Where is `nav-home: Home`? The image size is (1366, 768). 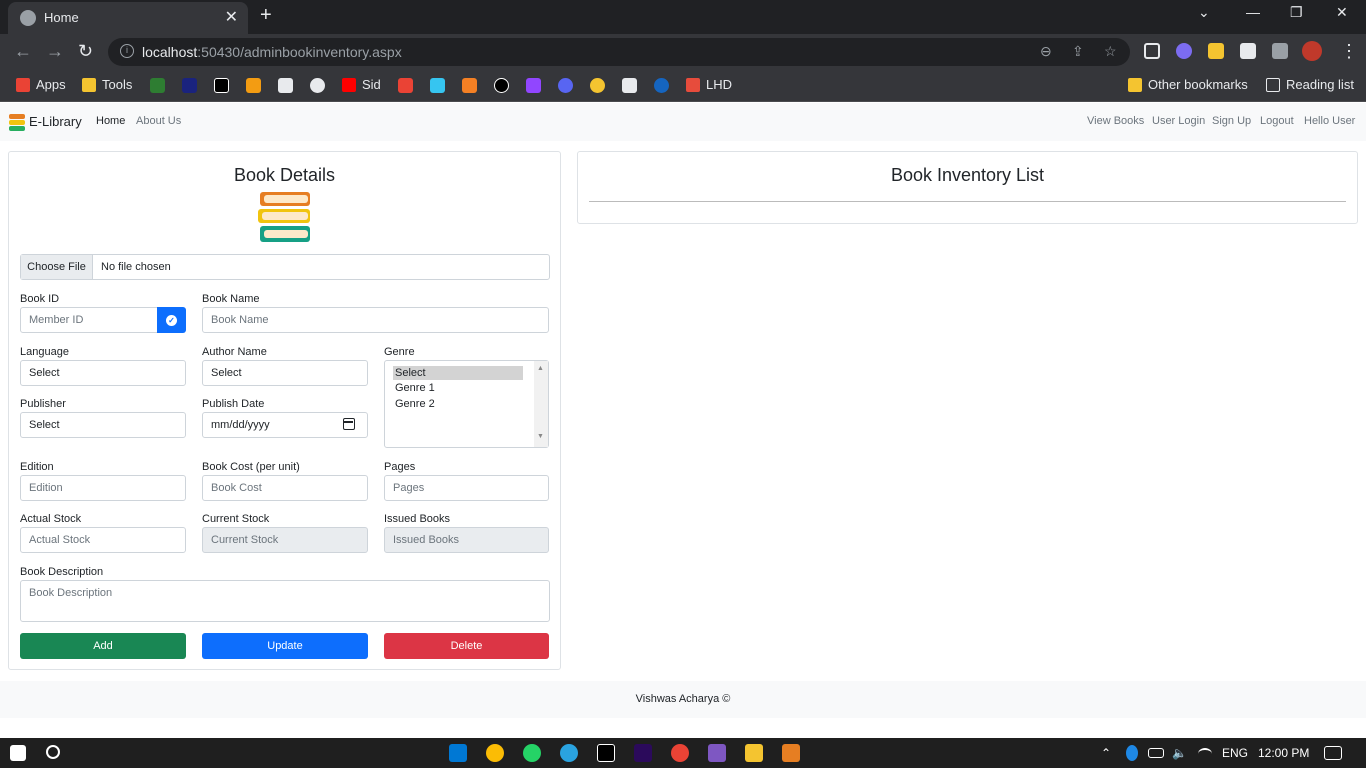 nav-home: Home is located at coordinates (110, 121).